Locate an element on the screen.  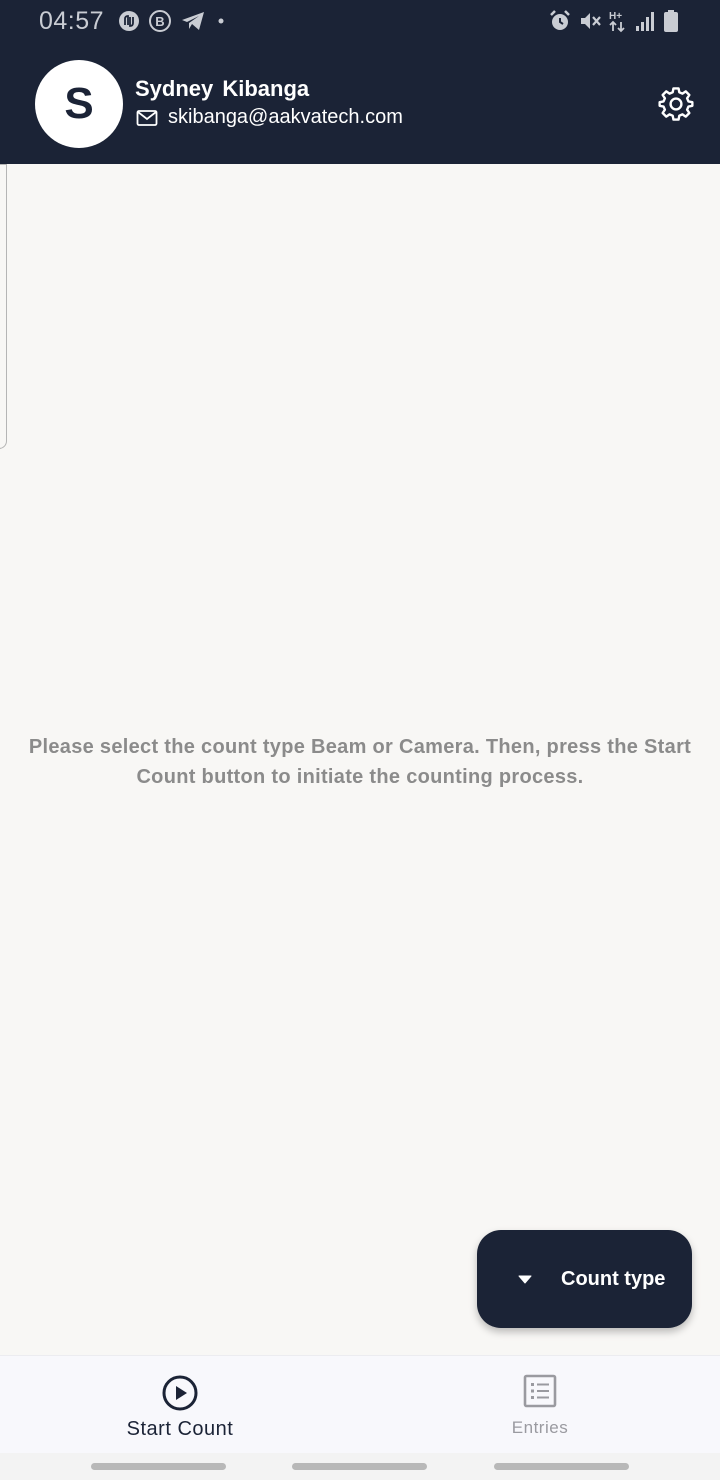
count-type-button: Count type is located at coordinates (584, 1279).